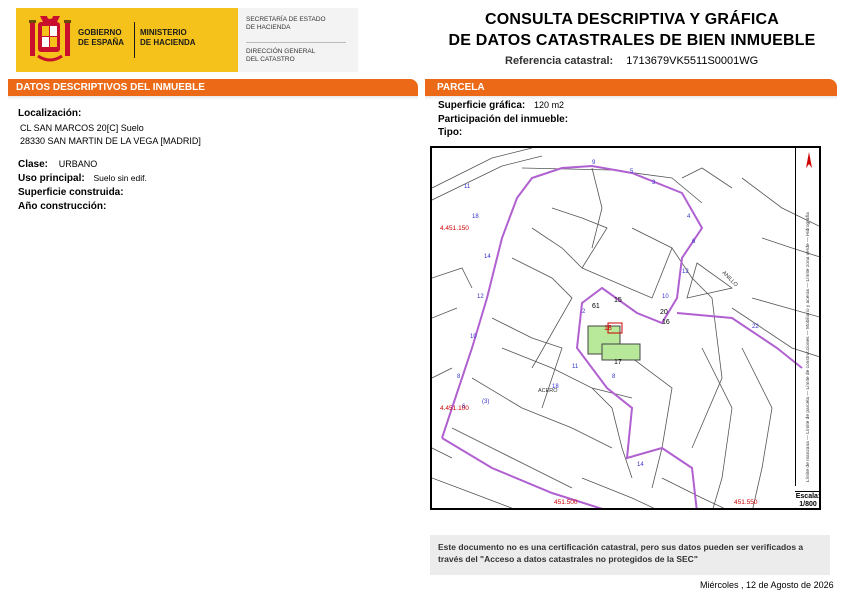 Image resolution: width=845 pixels, height=593 pixels. I want to click on secretaria-line2: DE HACIENDA, so click(268, 27).